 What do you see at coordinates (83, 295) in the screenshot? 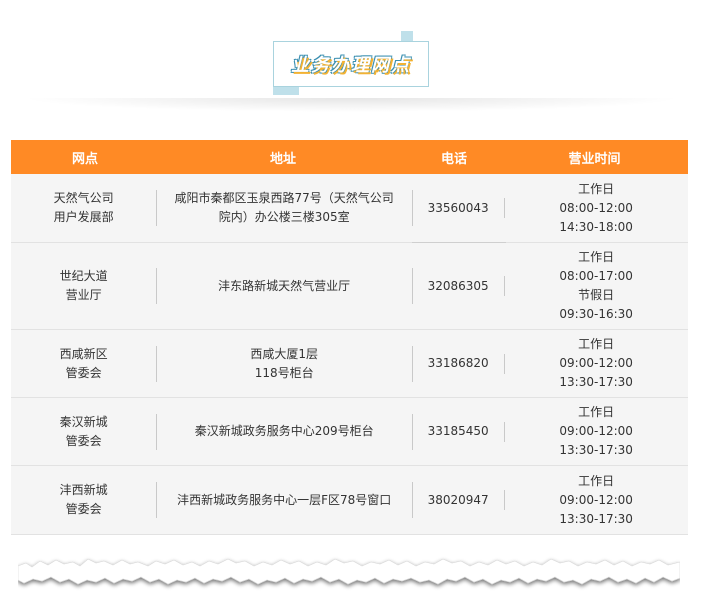
I see `outlet-name-line: 营业厅` at bounding box center [83, 295].